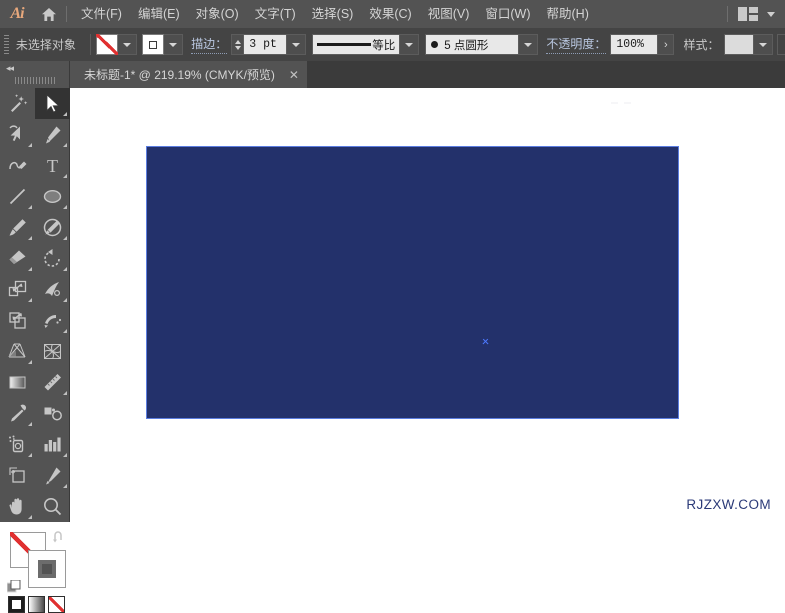 This screenshot has width=785, height=613. I want to click on menu-type: 文字(T), so click(275, 14).